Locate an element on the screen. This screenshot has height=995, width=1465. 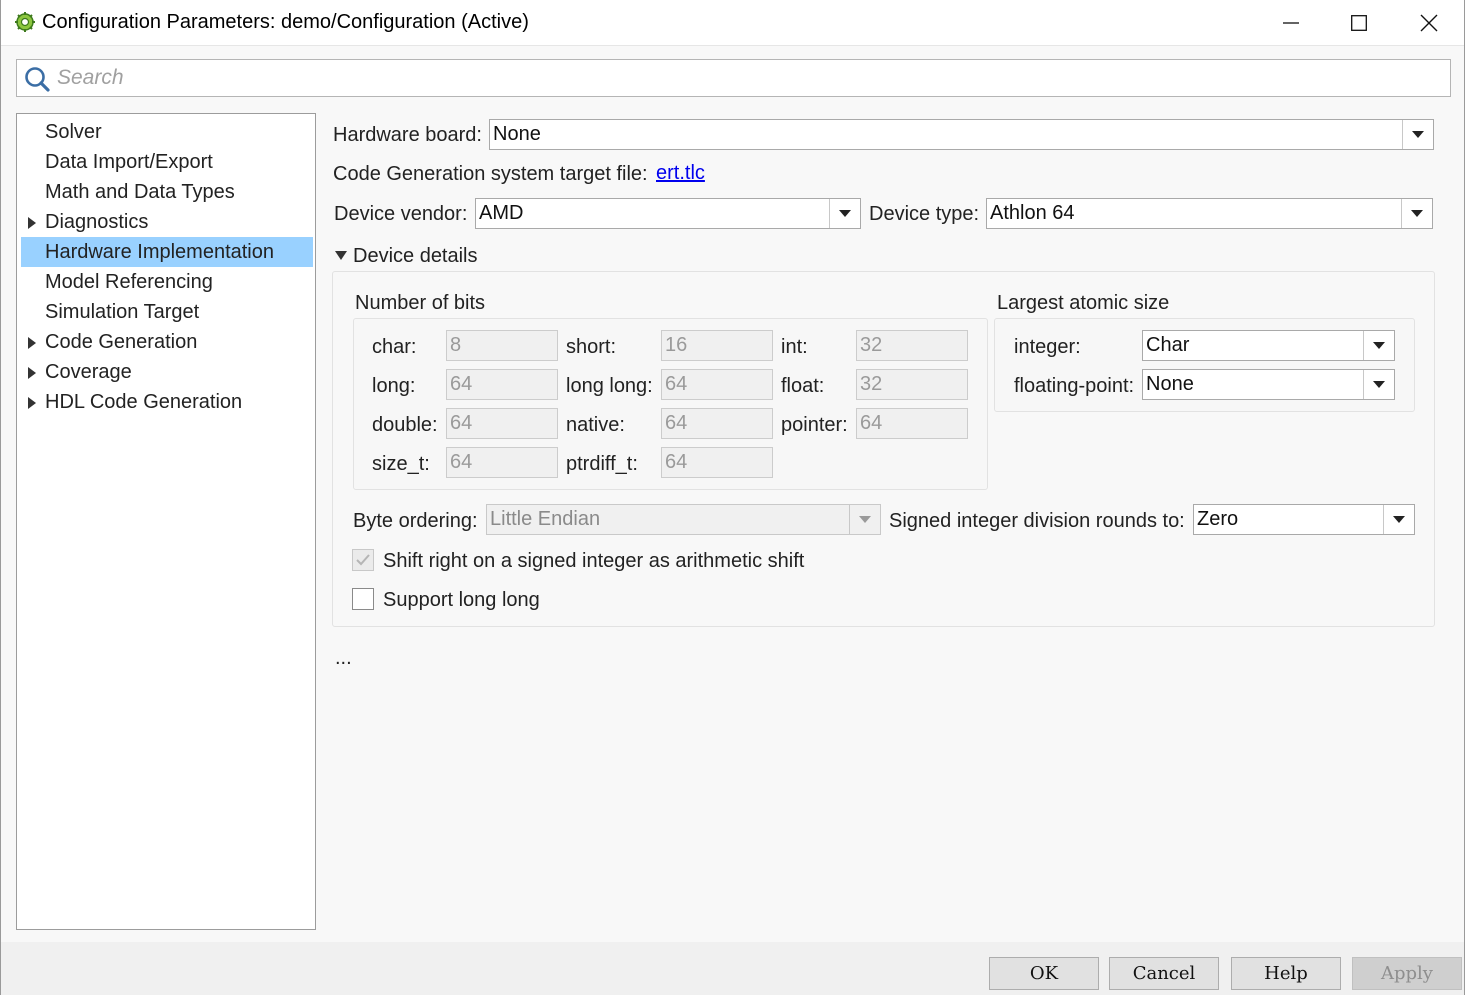
atomic-integer-label: integer: is located at coordinates (1047, 347).